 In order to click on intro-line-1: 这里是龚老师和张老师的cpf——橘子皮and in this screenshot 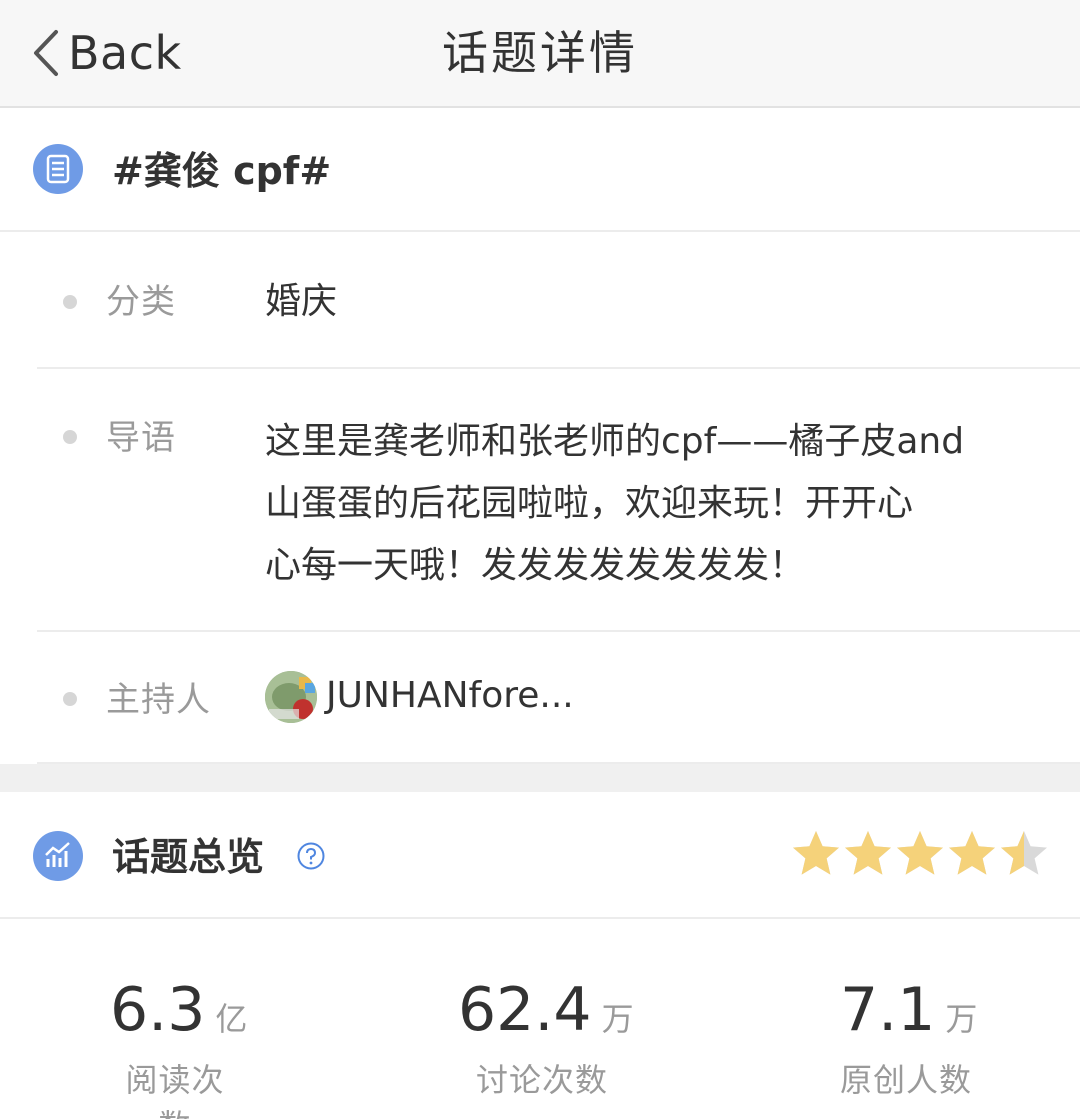, I will do `click(615, 441)`.